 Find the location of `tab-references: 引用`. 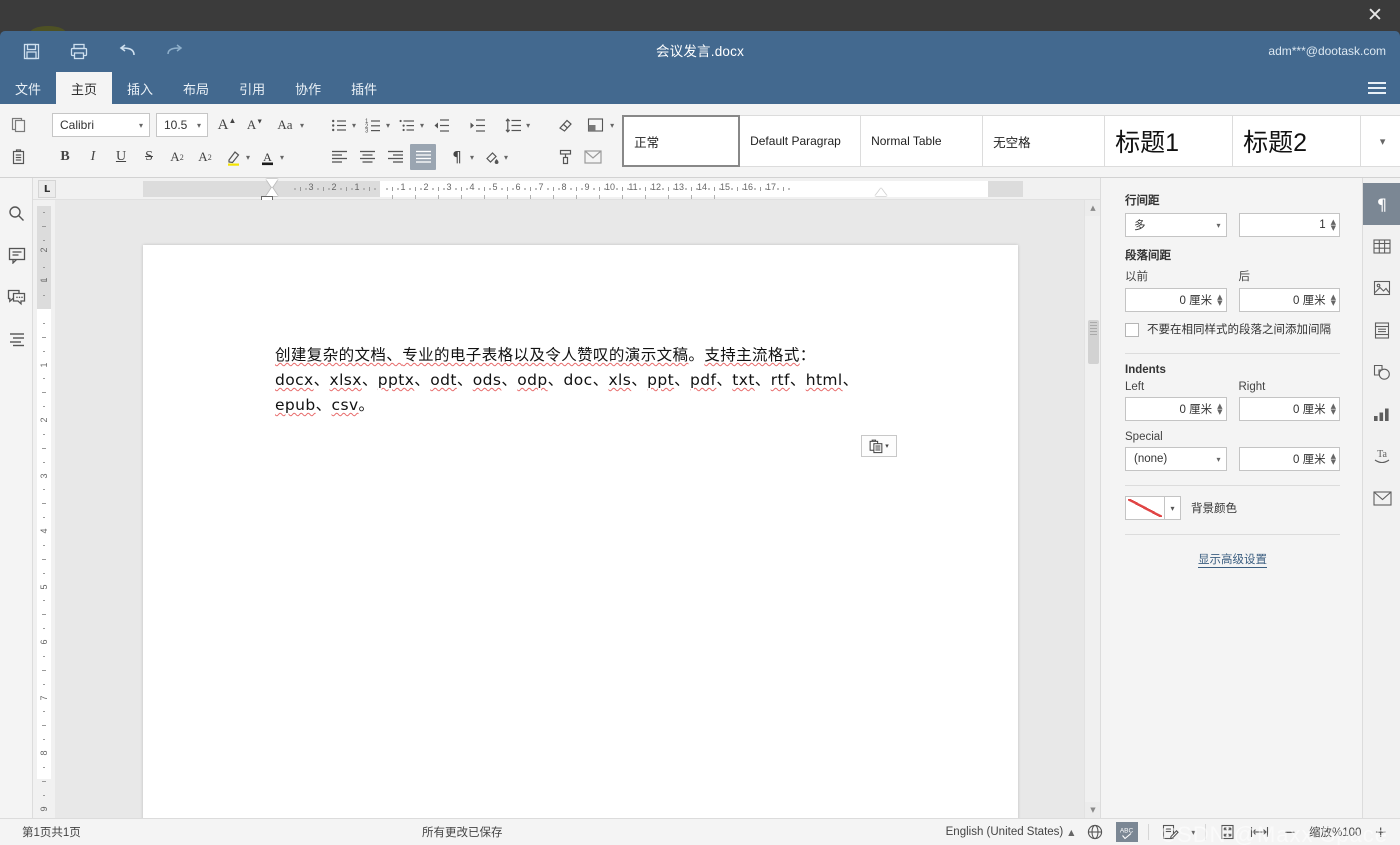

tab-references: 引用 is located at coordinates (252, 88).